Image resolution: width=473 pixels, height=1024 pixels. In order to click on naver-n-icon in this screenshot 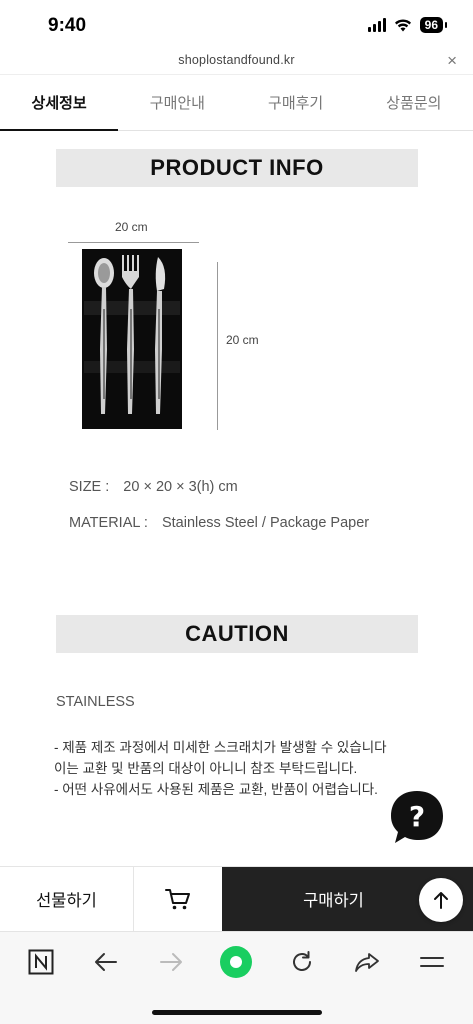, I will do `click(41, 961)`.